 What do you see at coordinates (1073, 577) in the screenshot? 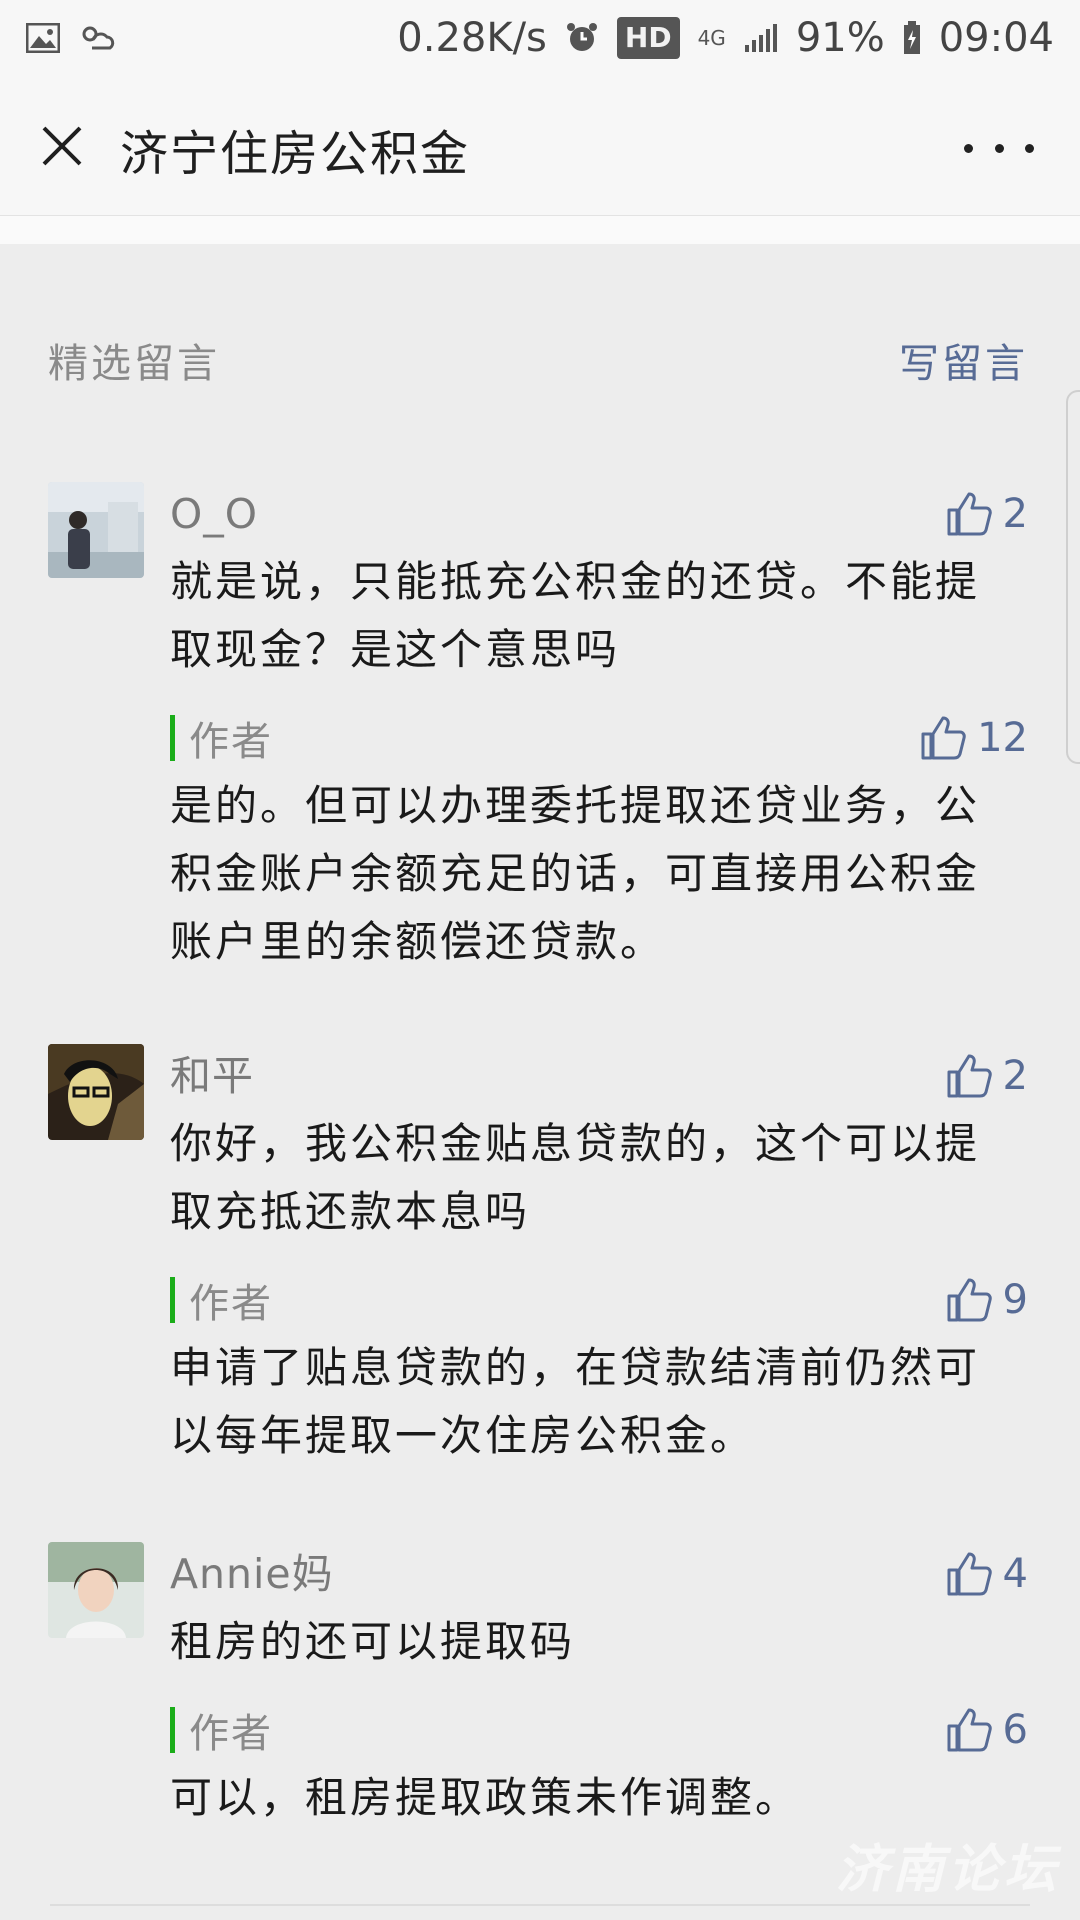
I see `side-scroll-handle` at bounding box center [1073, 577].